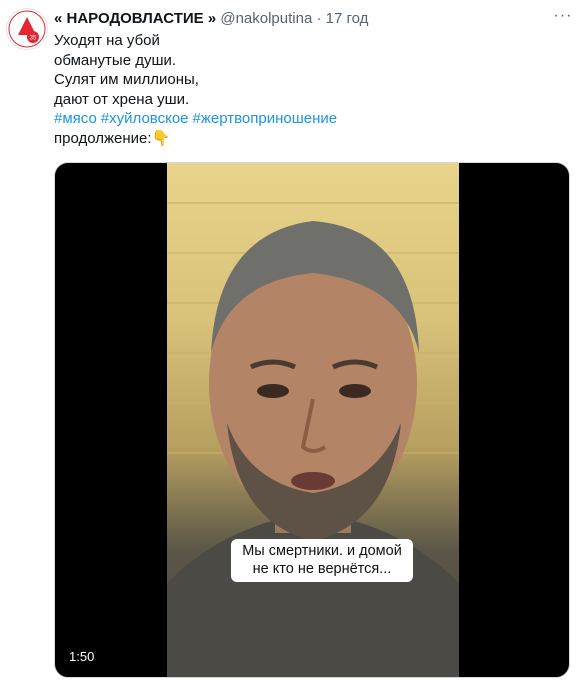 The width and height of the screenshot is (588, 684). What do you see at coordinates (135, 18) in the screenshot?
I see `author-name: « НАРОДОВЛАСТИЕ »` at bounding box center [135, 18].